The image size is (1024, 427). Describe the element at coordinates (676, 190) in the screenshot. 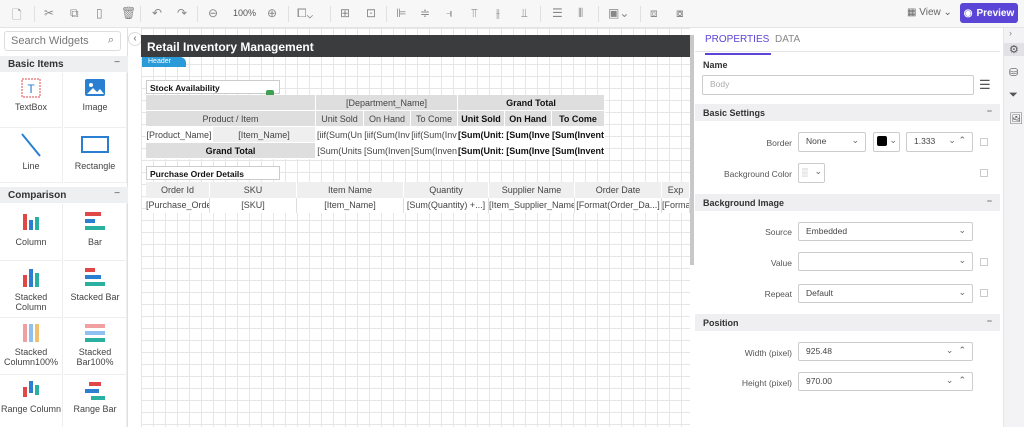

I see `column-header: Exp` at that location.